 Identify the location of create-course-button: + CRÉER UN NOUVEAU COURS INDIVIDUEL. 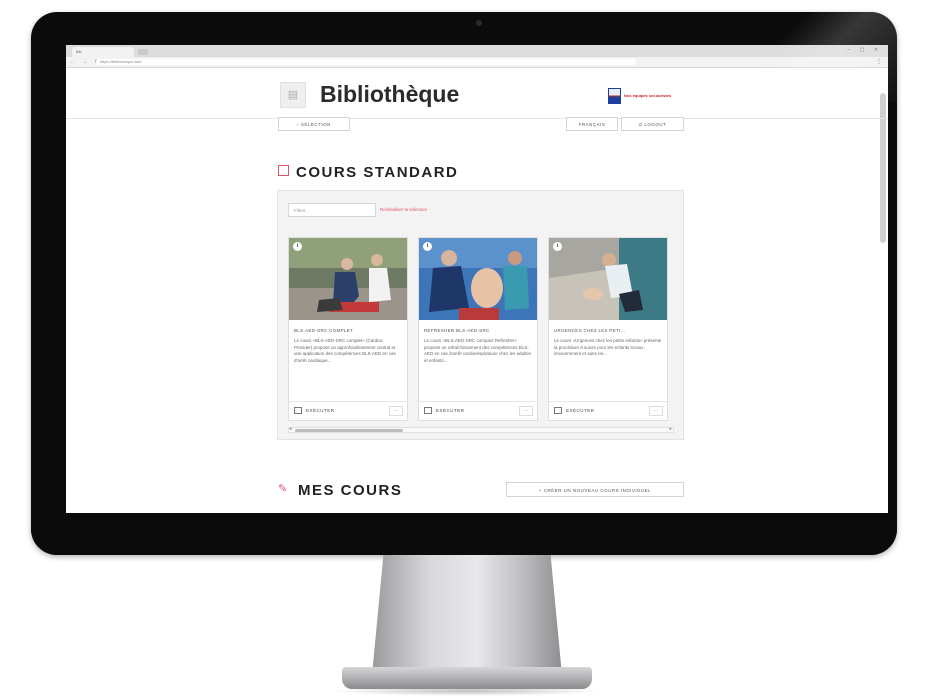
(595, 489).